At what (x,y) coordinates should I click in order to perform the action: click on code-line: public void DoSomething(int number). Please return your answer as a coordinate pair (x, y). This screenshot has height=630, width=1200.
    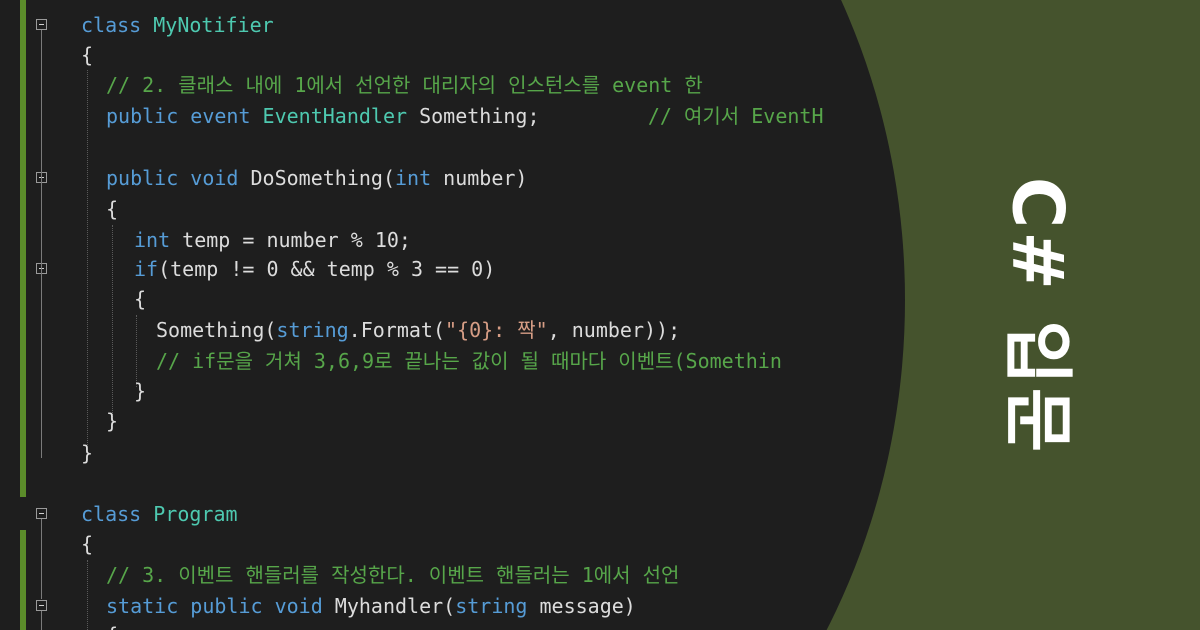
    Looking at the image, I should click on (316, 178).